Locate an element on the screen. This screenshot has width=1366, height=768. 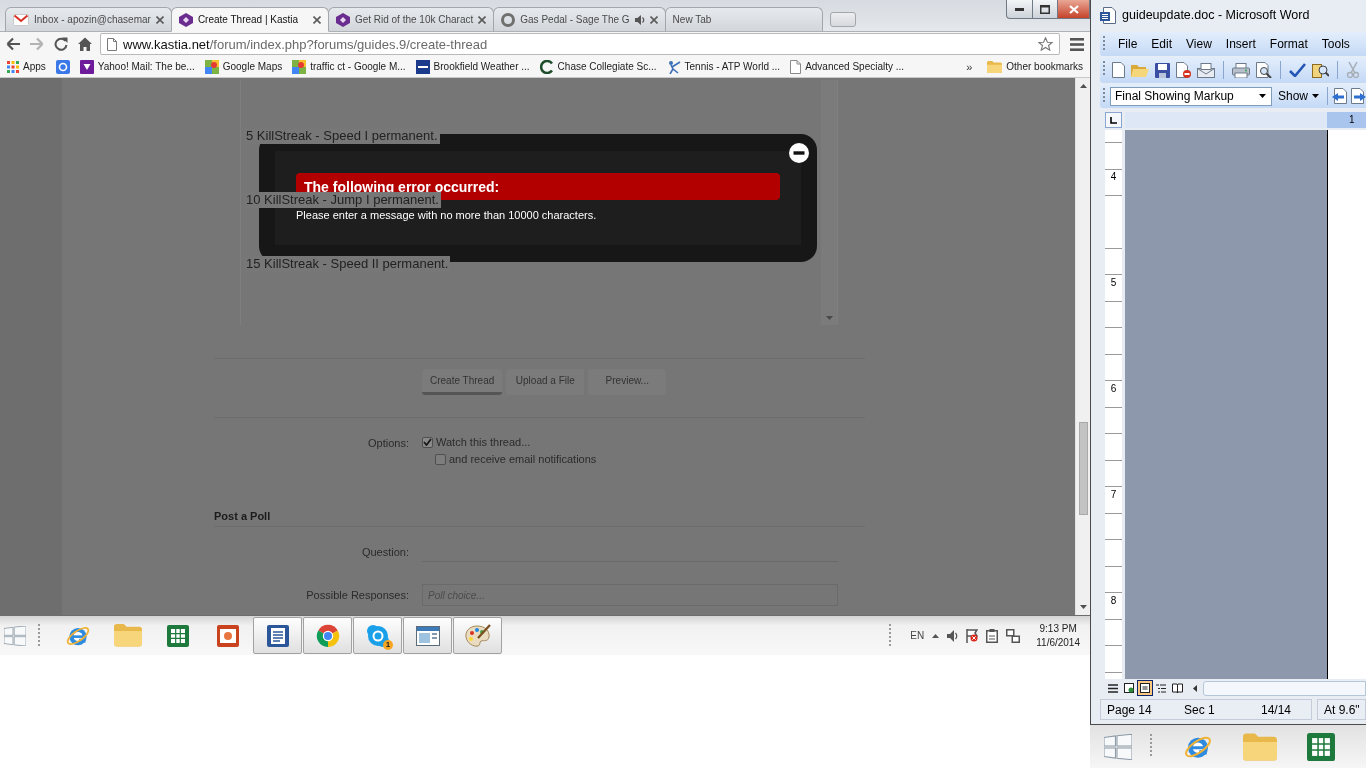
window-title: guideupdate.doc - Microsoft Word is located at coordinates (1216, 15).